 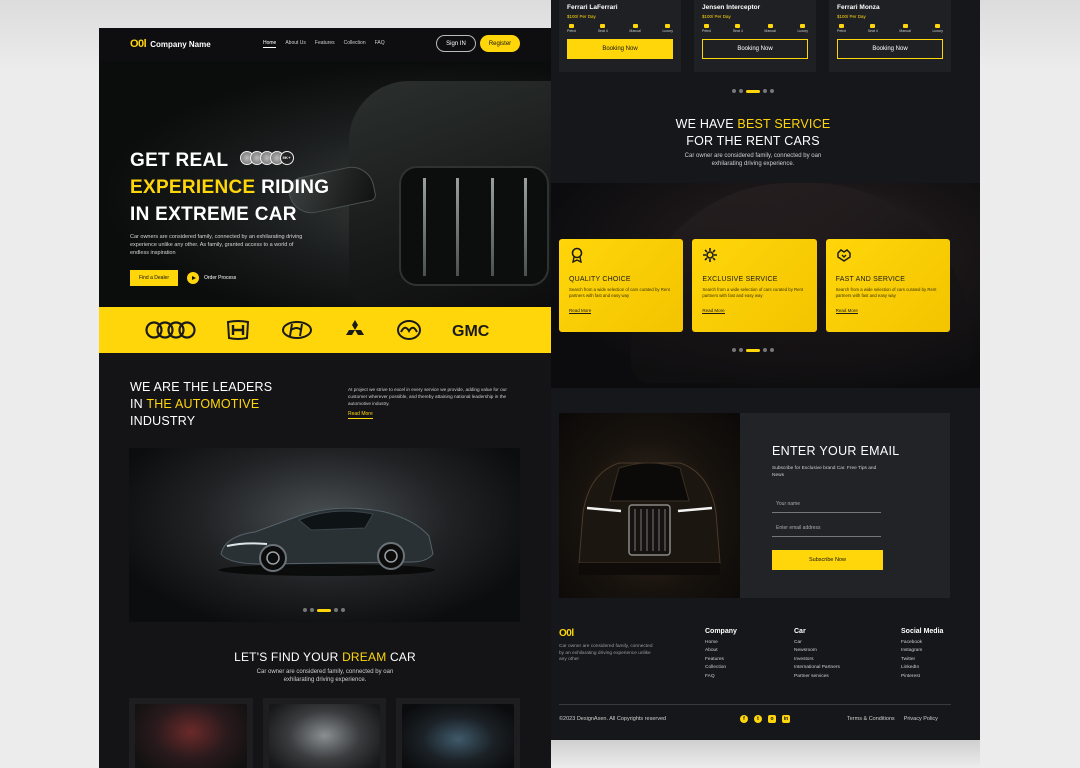 I want to click on footer-link: Car, so click(x=817, y=643).